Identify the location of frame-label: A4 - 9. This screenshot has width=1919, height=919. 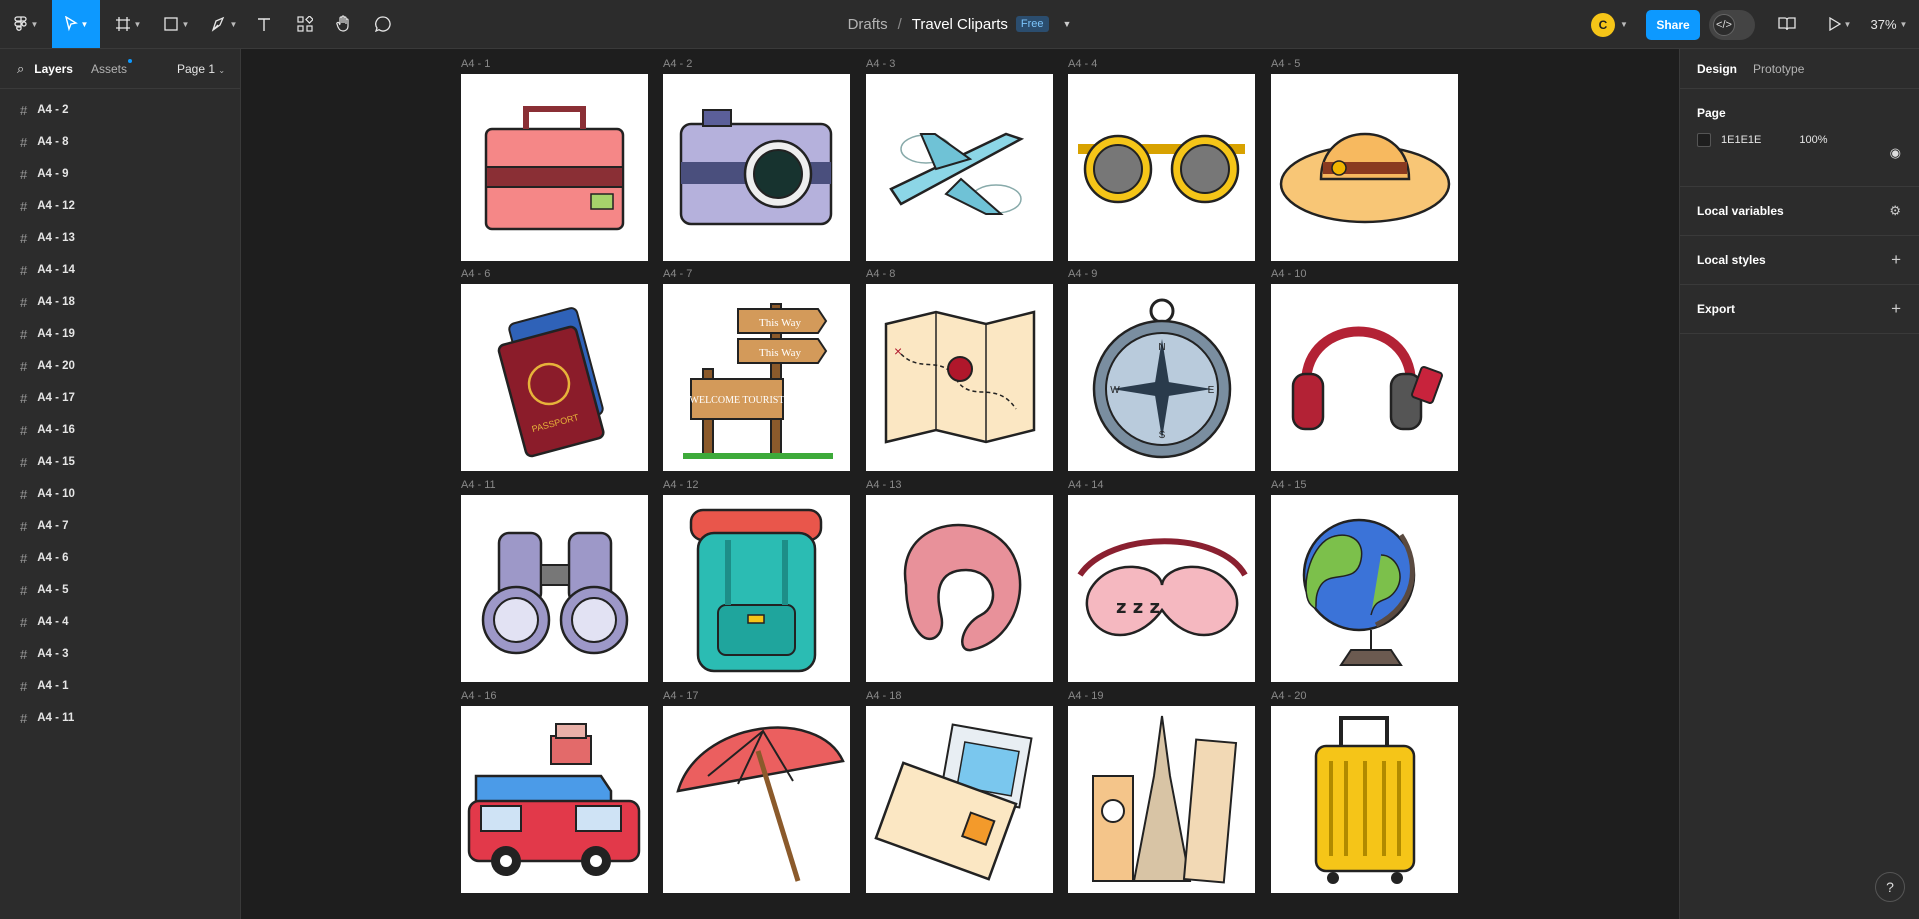
(1082, 274).